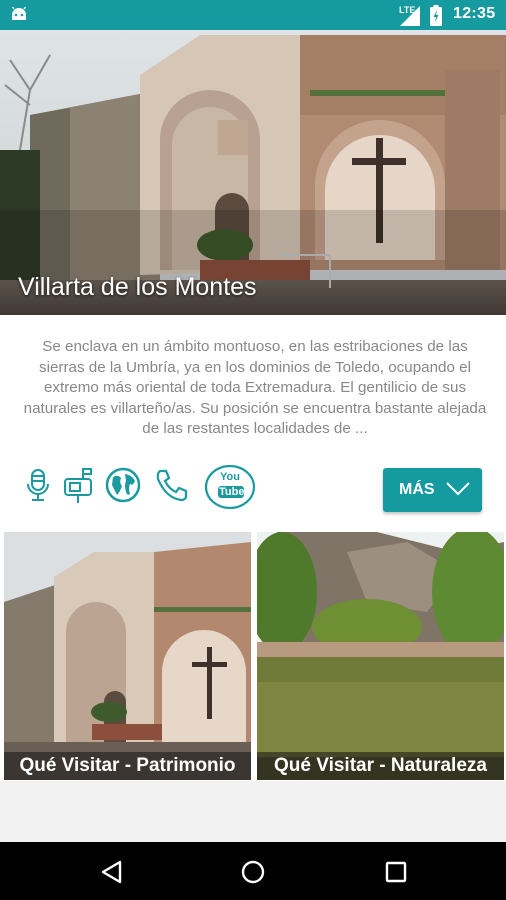  What do you see at coordinates (78, 485) in the screenshot?
I see `mailbox-icon` at bounding box center [78, 485].